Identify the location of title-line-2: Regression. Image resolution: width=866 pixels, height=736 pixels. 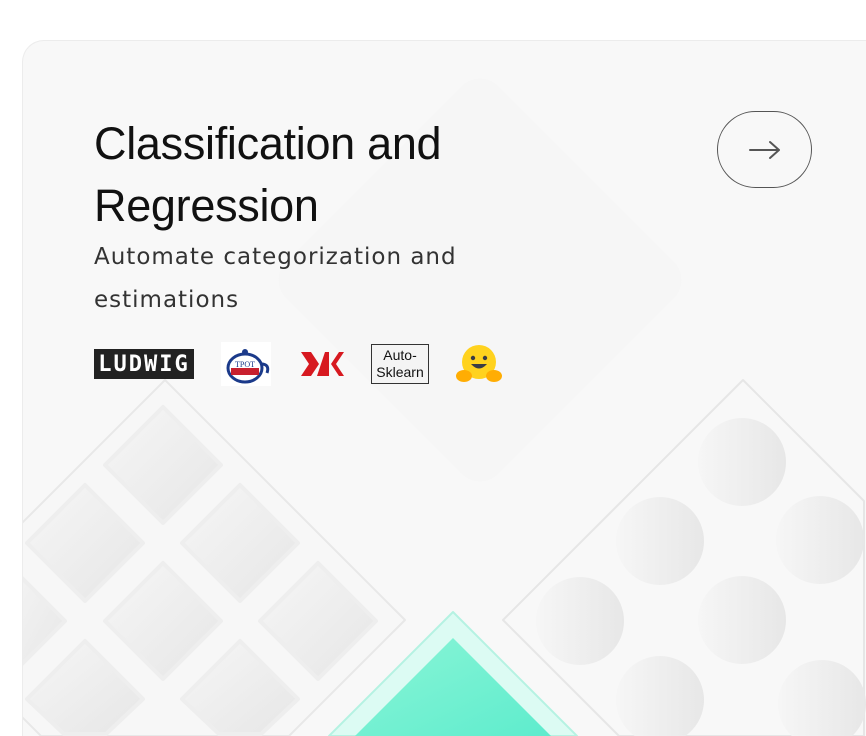
(206, 205).